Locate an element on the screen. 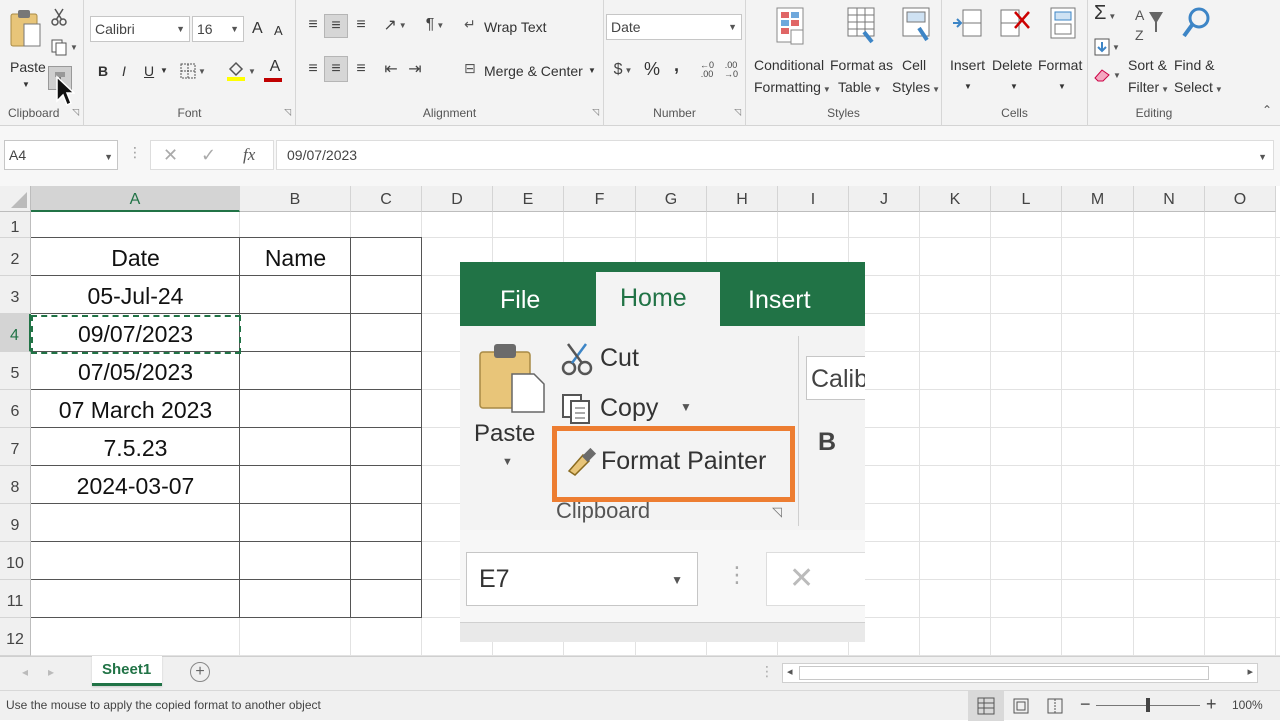 The width and height of the screenshot is (1280, 726). zoom-out-icon: − is located at coordinates (1085, 704).